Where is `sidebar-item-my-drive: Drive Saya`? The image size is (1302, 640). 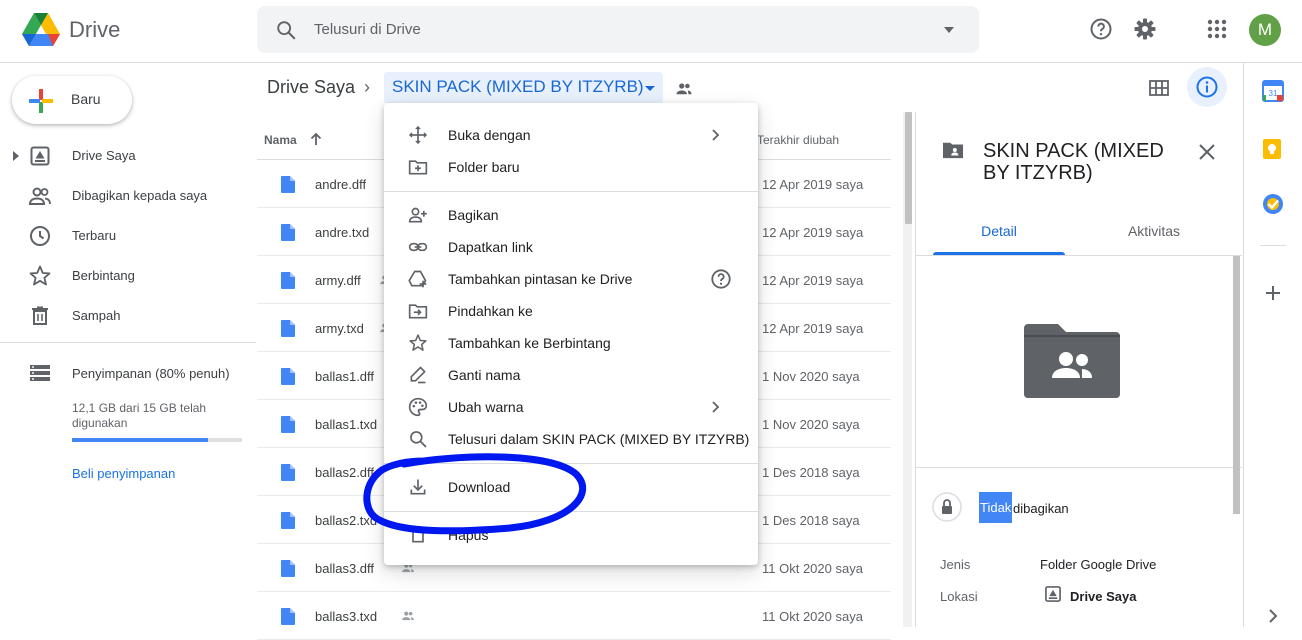 sidebar-item-my-drive: Drive Saya is located at coordinates (125, 156).